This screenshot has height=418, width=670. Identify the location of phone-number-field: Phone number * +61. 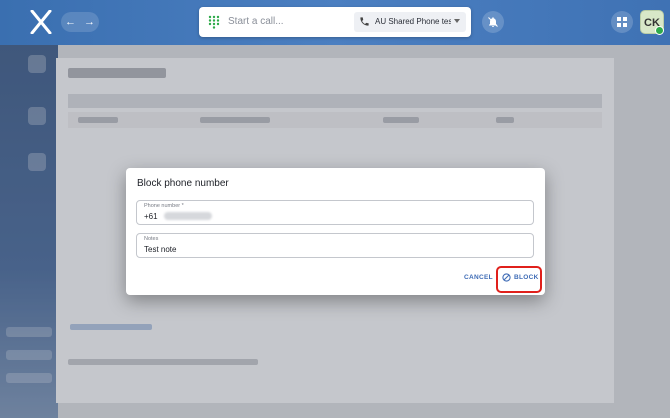
(335, 212).